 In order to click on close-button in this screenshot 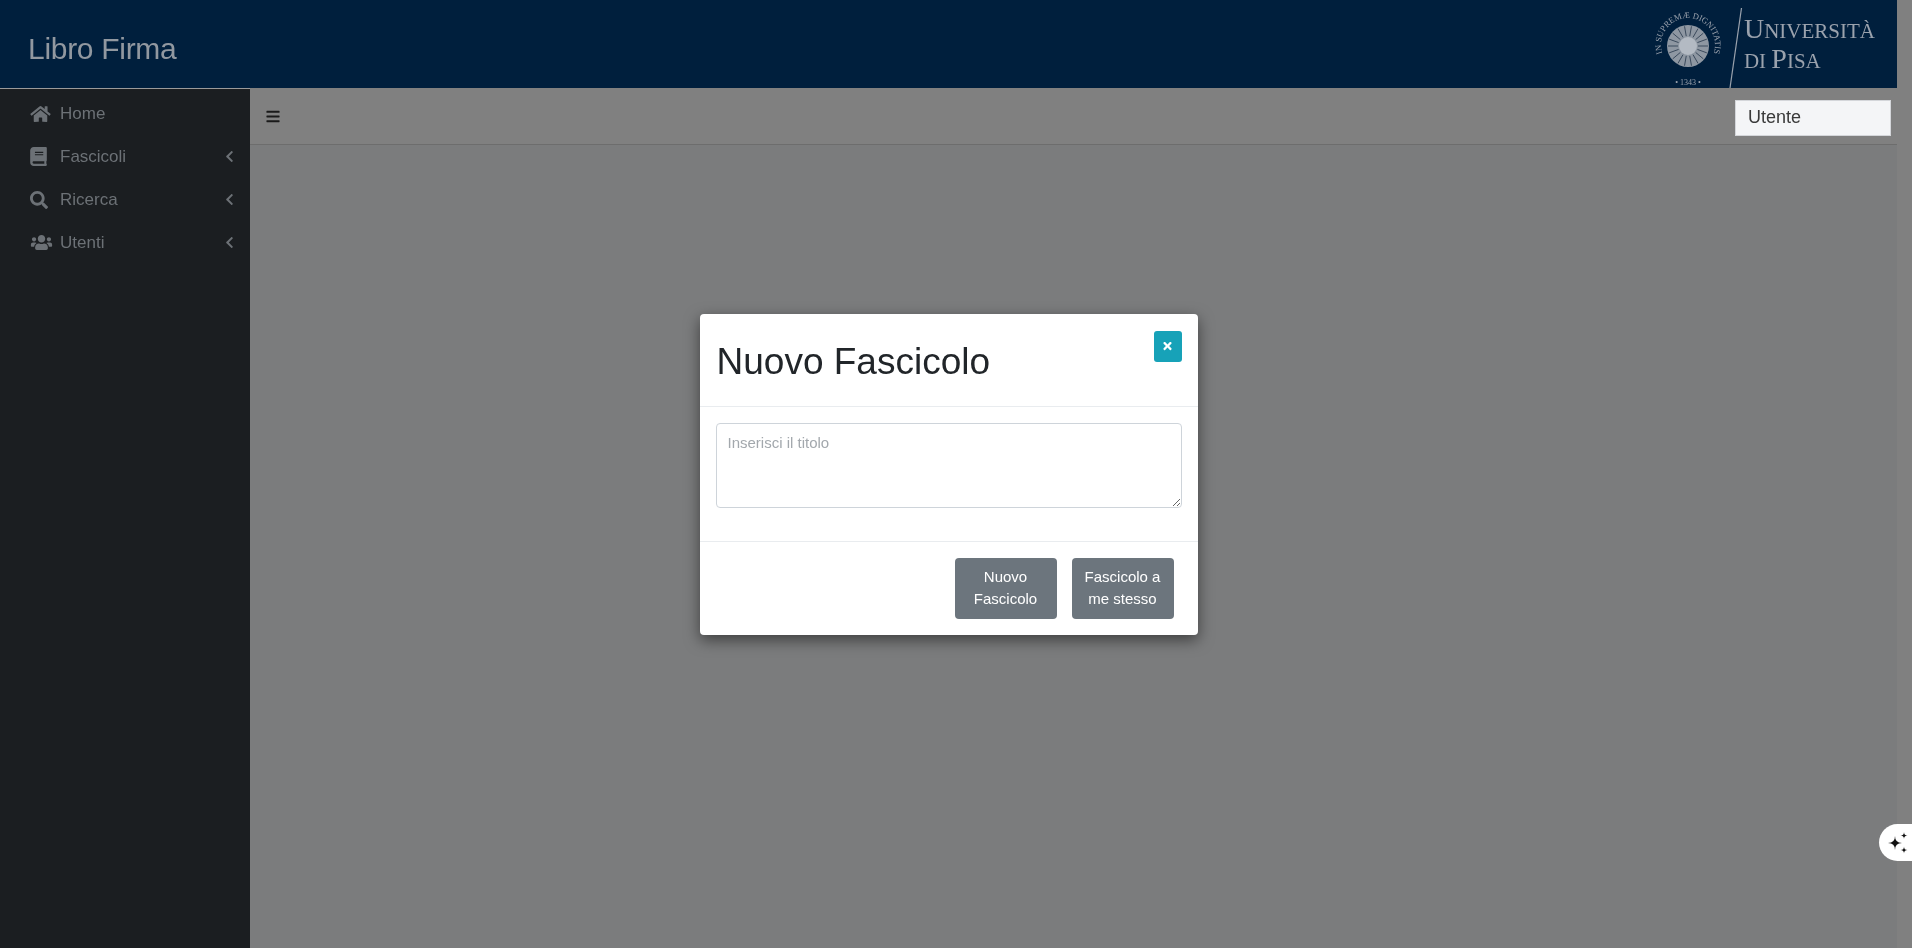, I will do `click(1167, 346)`.